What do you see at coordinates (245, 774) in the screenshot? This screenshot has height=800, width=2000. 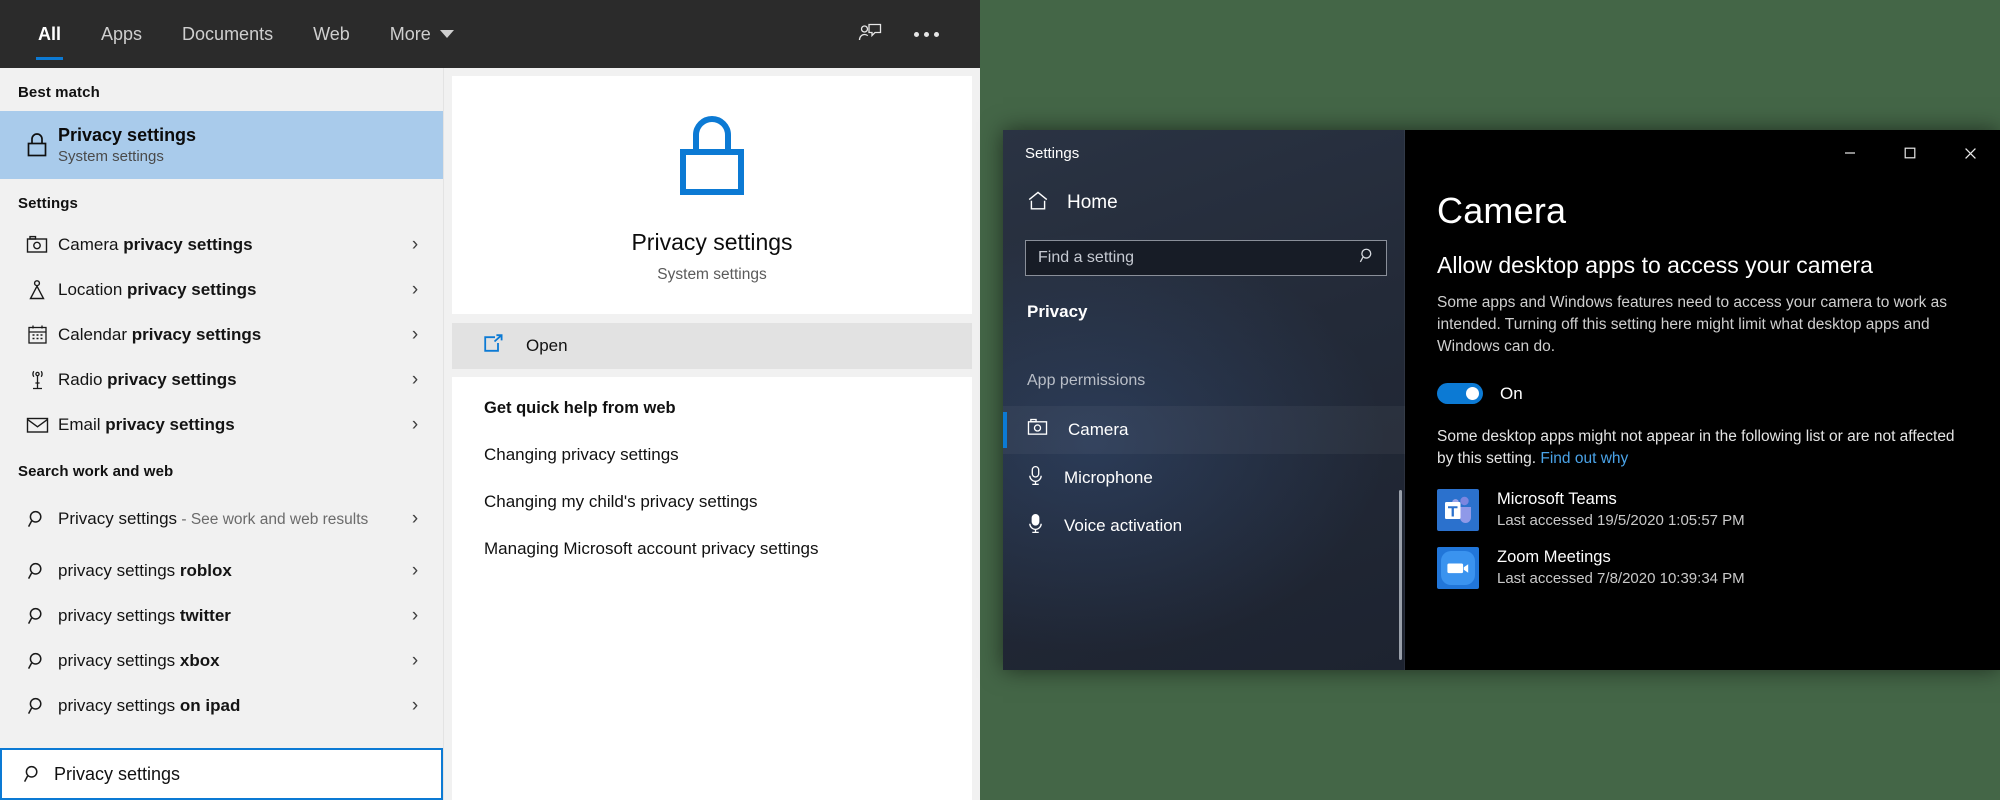 I see `search-input` at bounding box center [245, 774].